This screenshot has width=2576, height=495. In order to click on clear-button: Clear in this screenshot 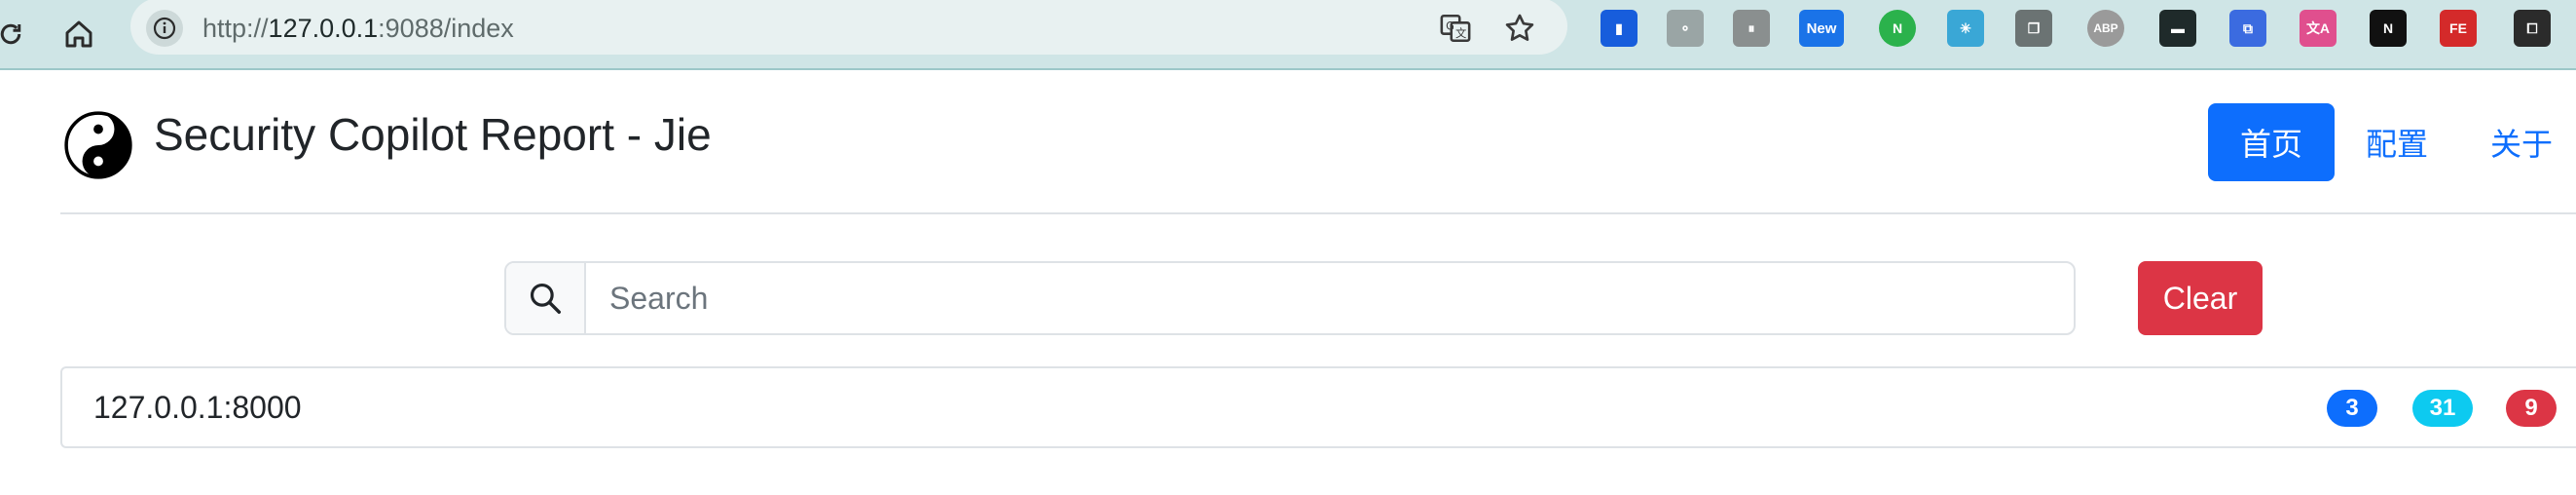, I will do `click(2200, 298)`.